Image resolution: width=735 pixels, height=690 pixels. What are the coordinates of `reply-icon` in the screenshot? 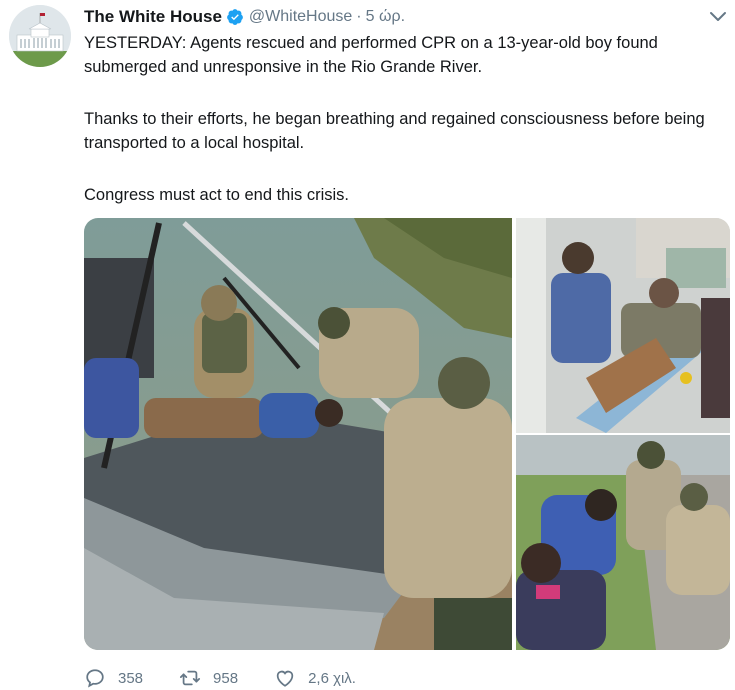 It's located at (95, 678).